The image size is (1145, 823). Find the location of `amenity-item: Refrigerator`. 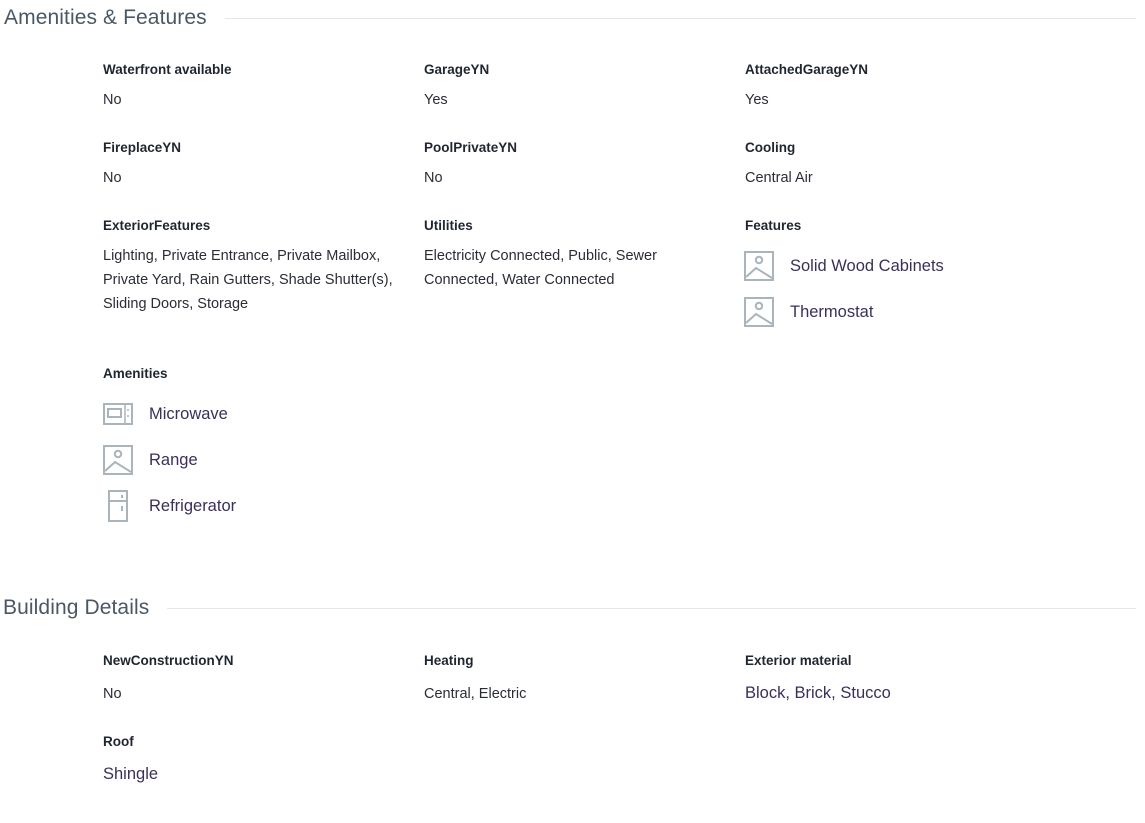

amenity-item: Refrigerator is located at coordinates (169, 506).